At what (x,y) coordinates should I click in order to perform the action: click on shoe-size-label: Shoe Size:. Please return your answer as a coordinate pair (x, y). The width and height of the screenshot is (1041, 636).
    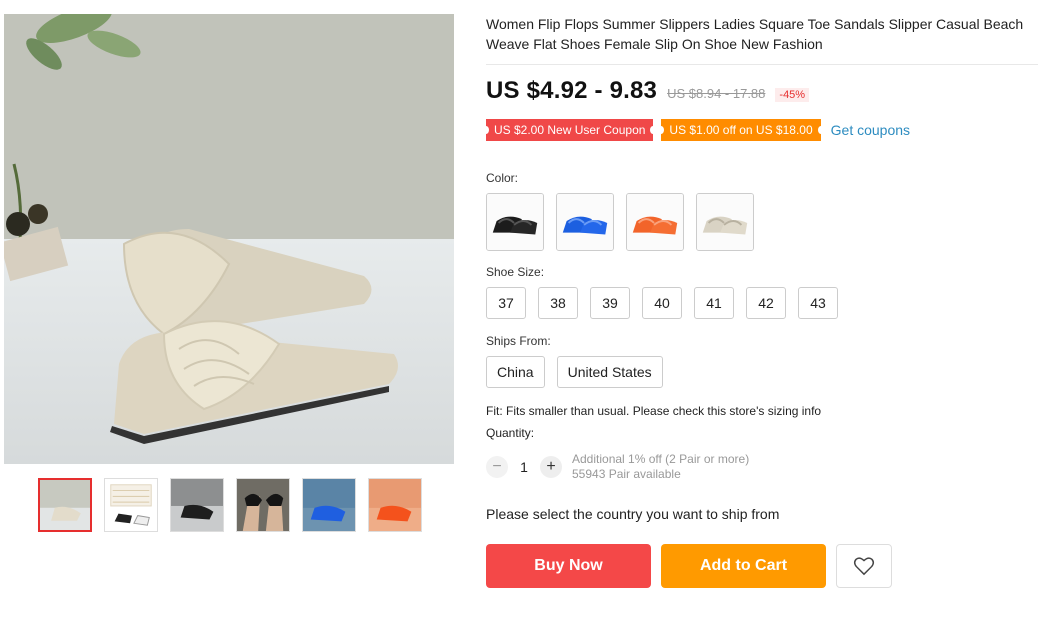
    Looking at the image, I should click on (515, 272).